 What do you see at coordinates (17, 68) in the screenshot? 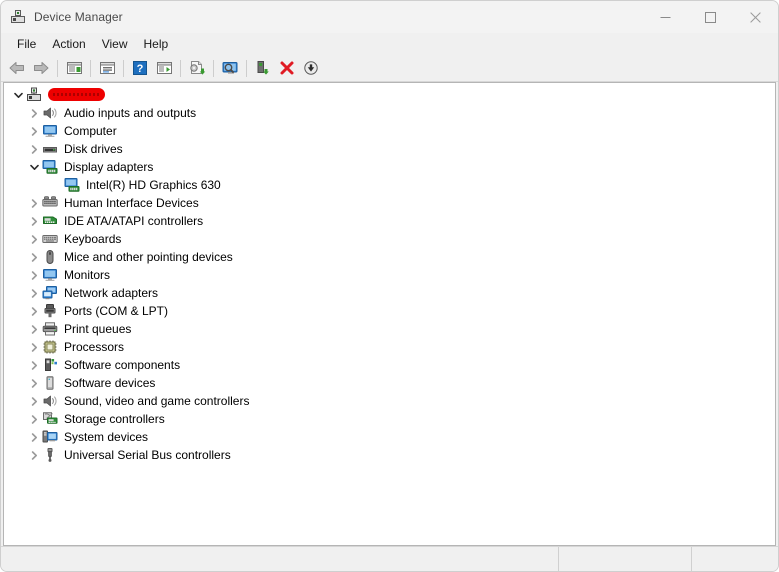
I see `back-arrow-icon` at bounding box center [17, 68].